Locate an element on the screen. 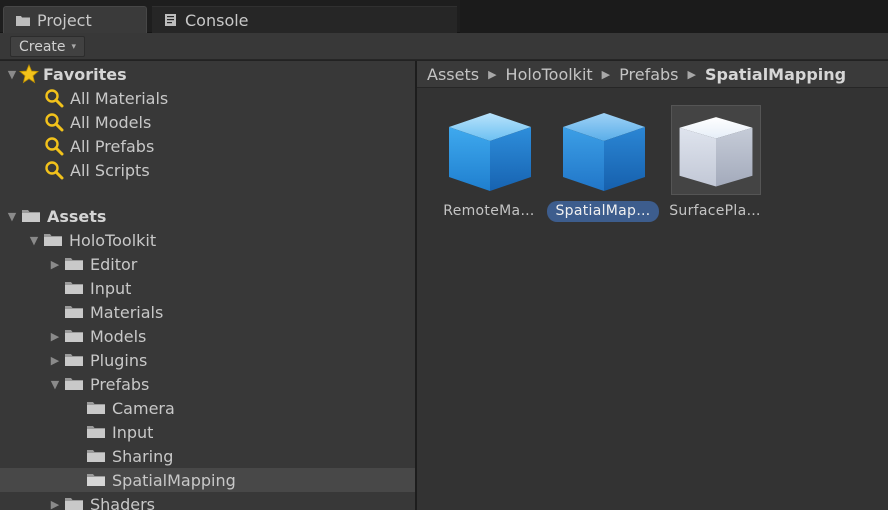 This screenshot has height=510, width=888. tree-item-prefabs: ▼ Prefabs is located at coordinates (207, 384).